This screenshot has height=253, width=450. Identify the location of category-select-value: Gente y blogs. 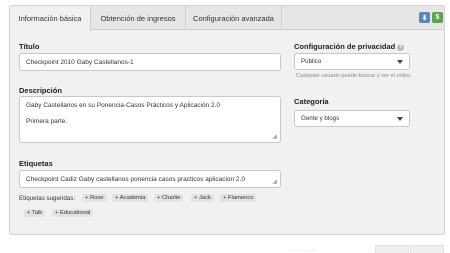
(320, 118).